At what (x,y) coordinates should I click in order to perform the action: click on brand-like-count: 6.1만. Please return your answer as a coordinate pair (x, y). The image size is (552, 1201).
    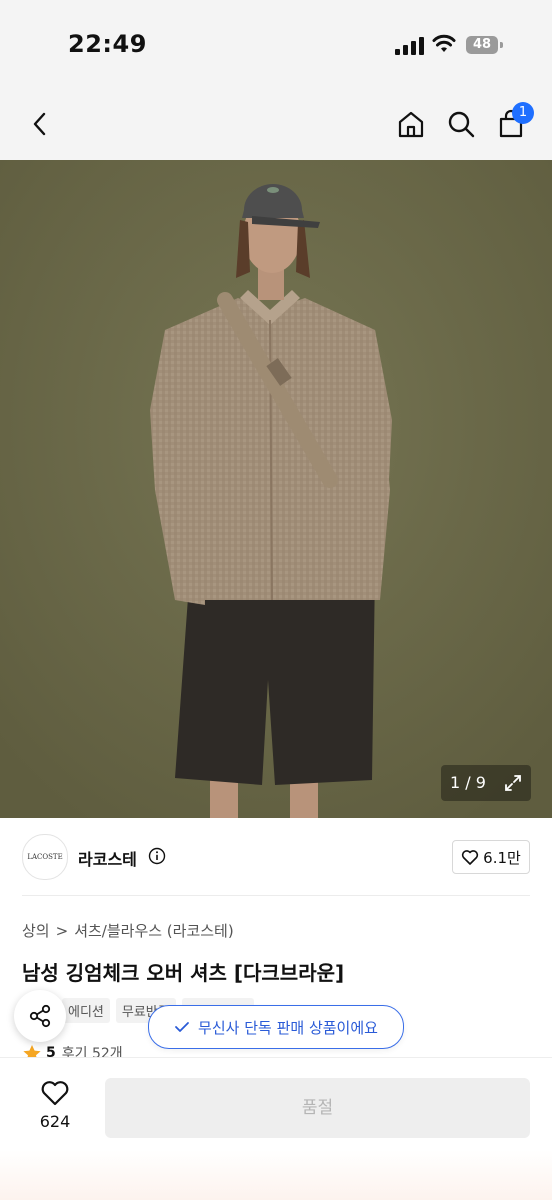
    Looking at the image, I should click on (502, 857).